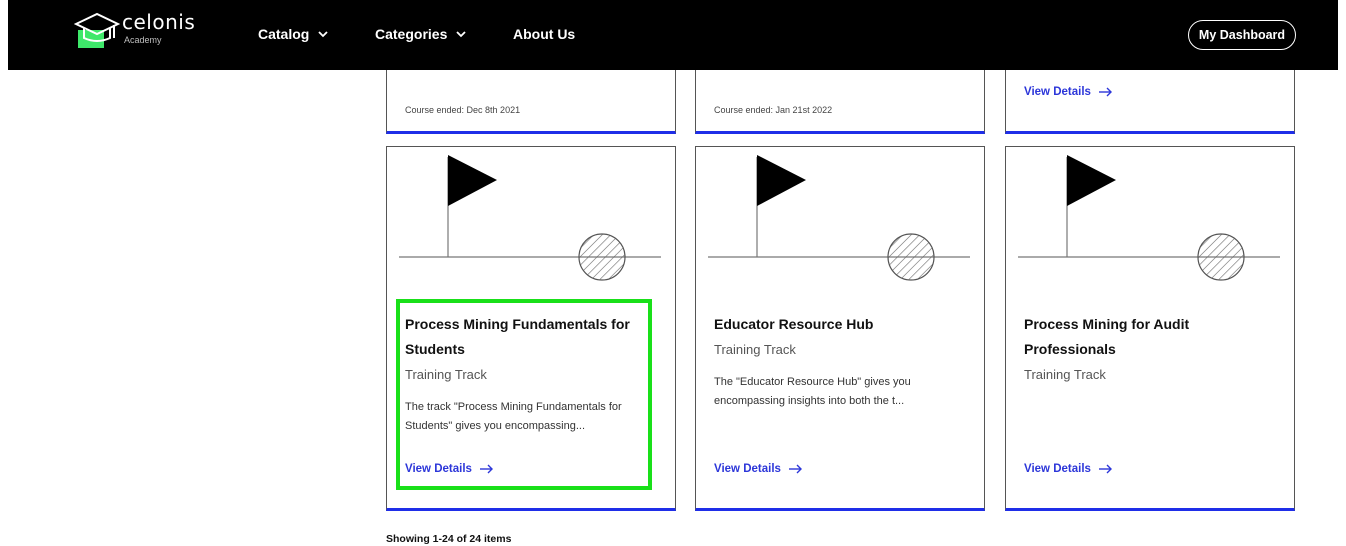 The height and width of the screenshot is (546, 1346). Describe the element at coordinates (463, 110) in the screenshot. I see `course-ended-date: Course ended: Dec 8th 2021` at that location.